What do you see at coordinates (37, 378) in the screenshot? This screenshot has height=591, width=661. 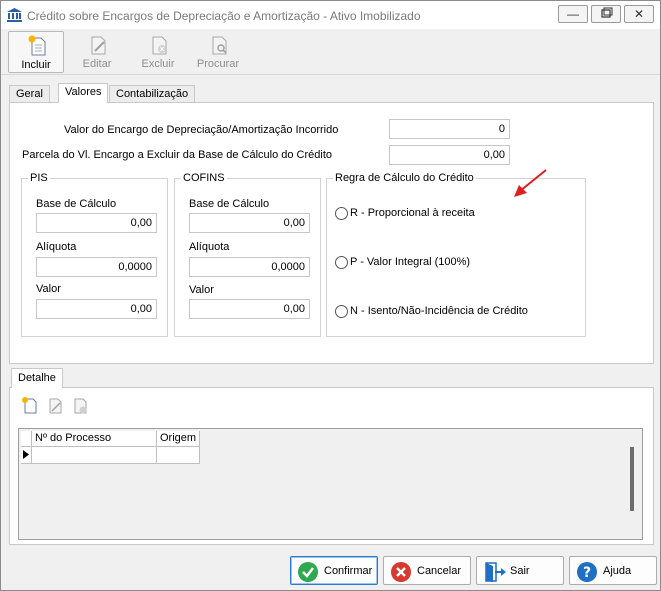 I see `tab-detalhe: Detalhe` at bounding box center [37, 378].